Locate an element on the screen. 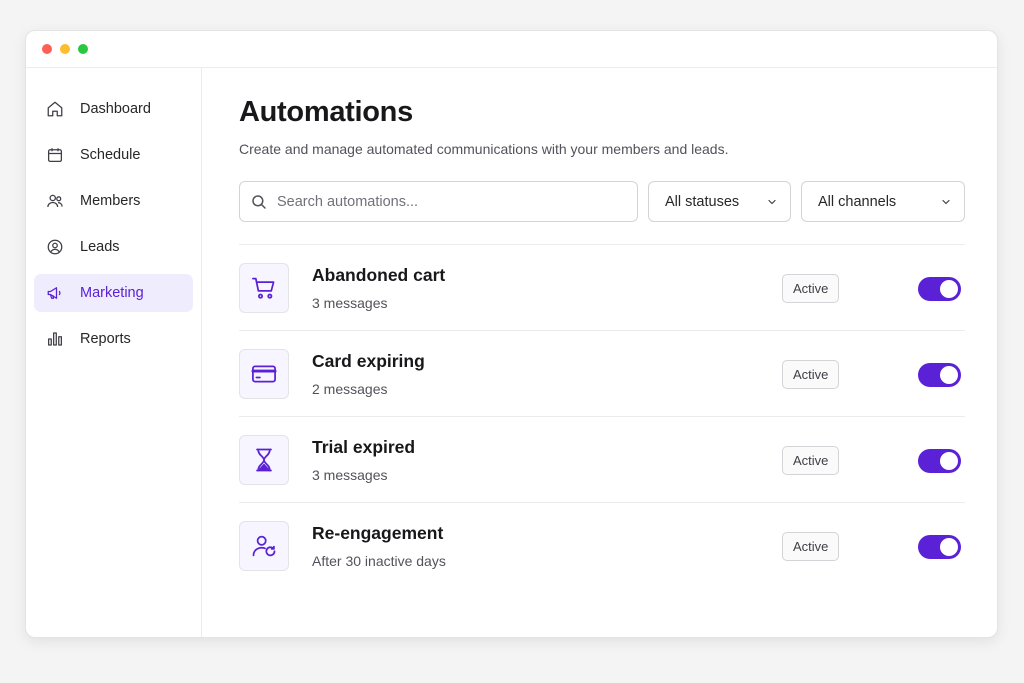  sidebar-item-marketing: Marketing is located at coordinates (113, 293).